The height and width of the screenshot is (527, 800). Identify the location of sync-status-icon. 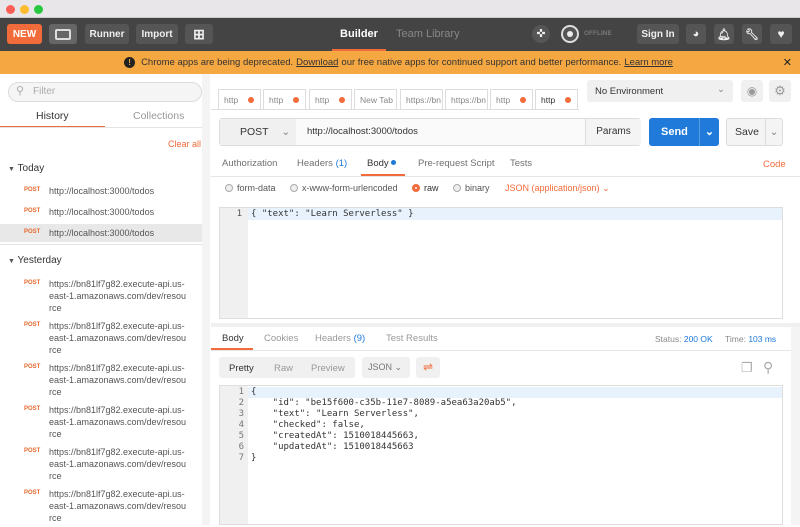
(570, 34).